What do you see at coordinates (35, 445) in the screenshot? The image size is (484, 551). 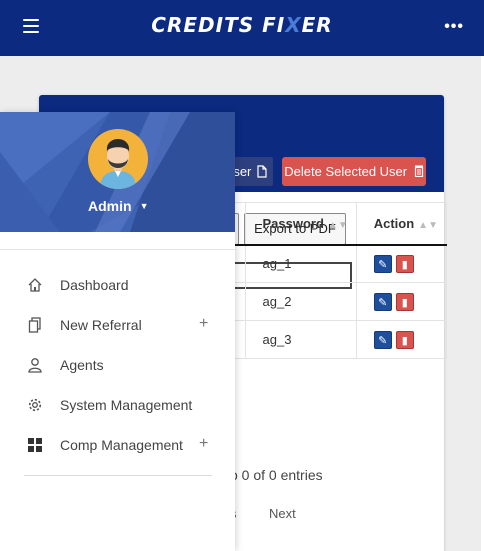 I see `grid-icon` at bounding box center [35, 445].